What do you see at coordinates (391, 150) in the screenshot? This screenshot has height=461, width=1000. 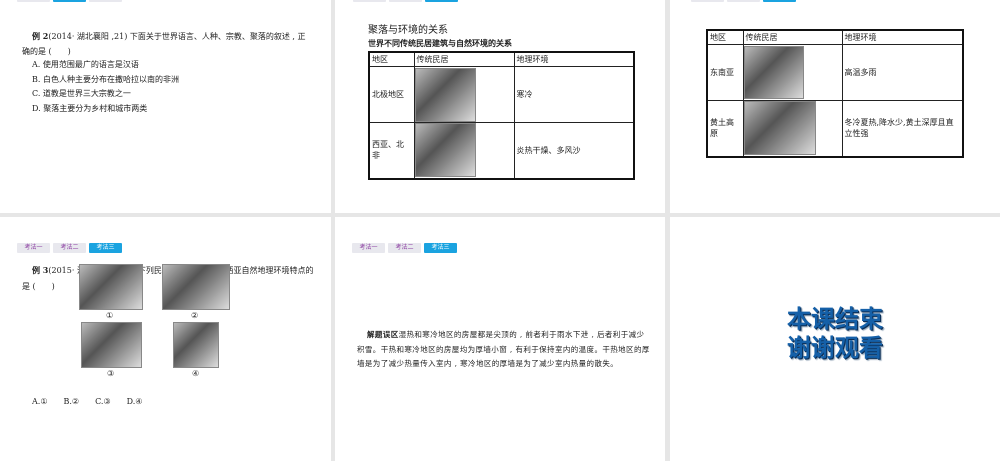 I see `cell-region: 西亚、北非` at bounding box center [391, 150].